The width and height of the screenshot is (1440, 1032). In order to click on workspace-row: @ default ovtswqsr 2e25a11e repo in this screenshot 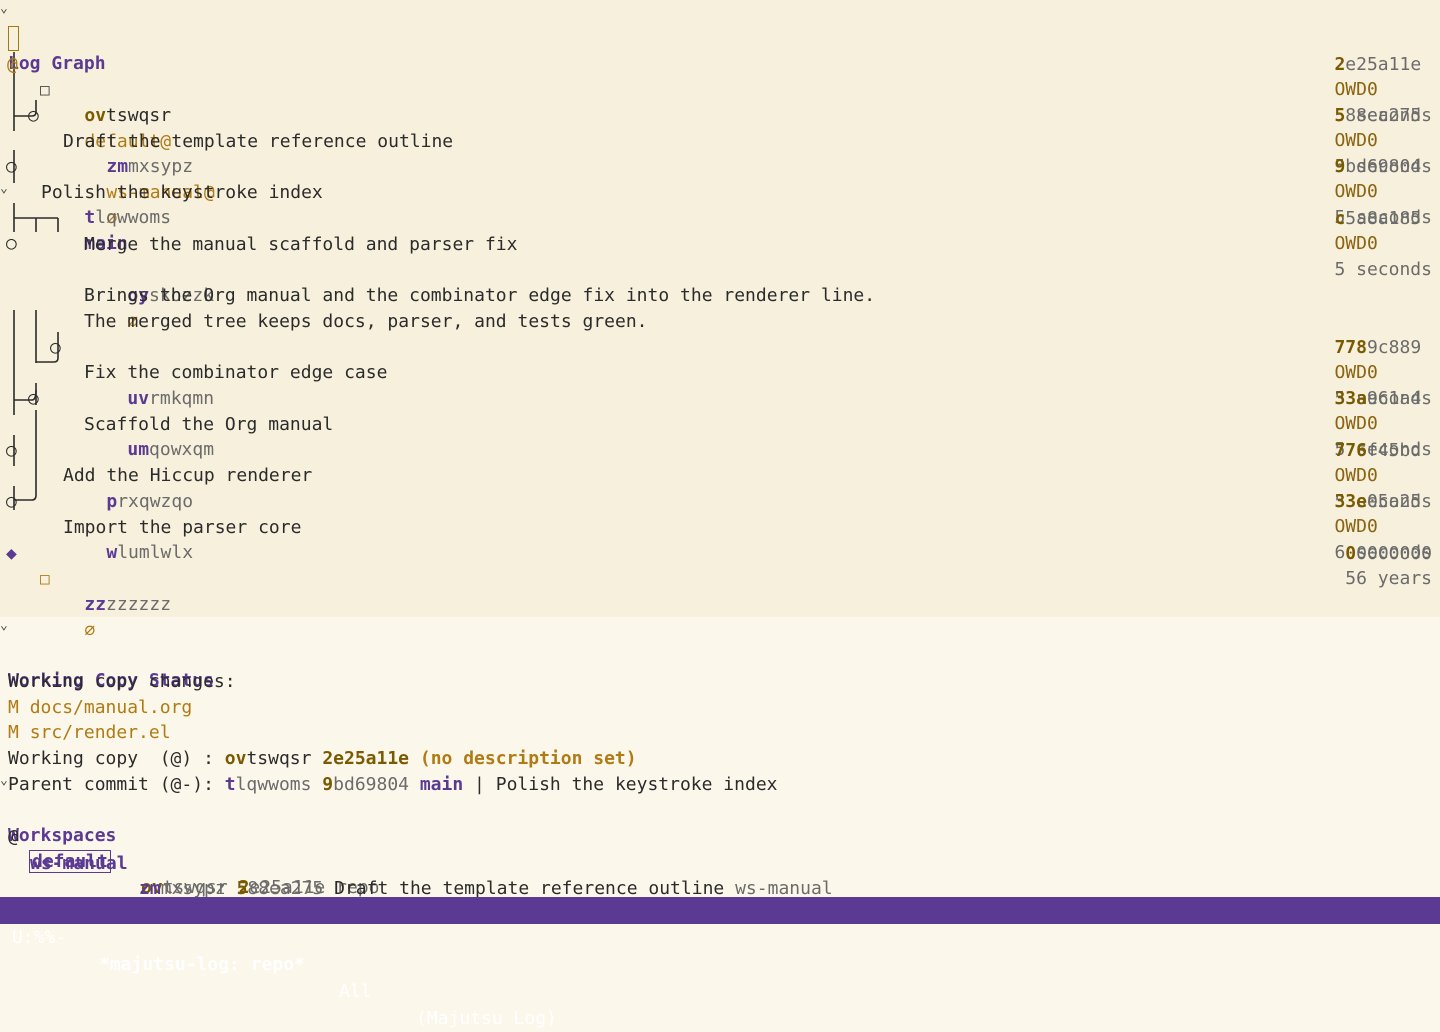, I will do `click(720, 848)`.